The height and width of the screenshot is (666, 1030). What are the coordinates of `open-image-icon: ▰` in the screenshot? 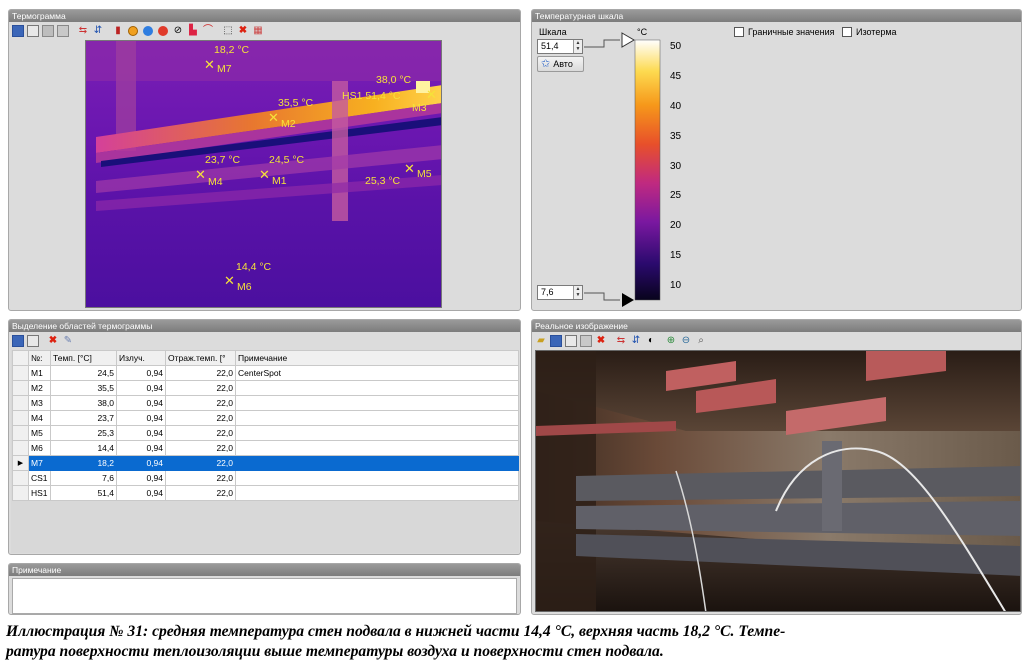 It's located at (541, 341).